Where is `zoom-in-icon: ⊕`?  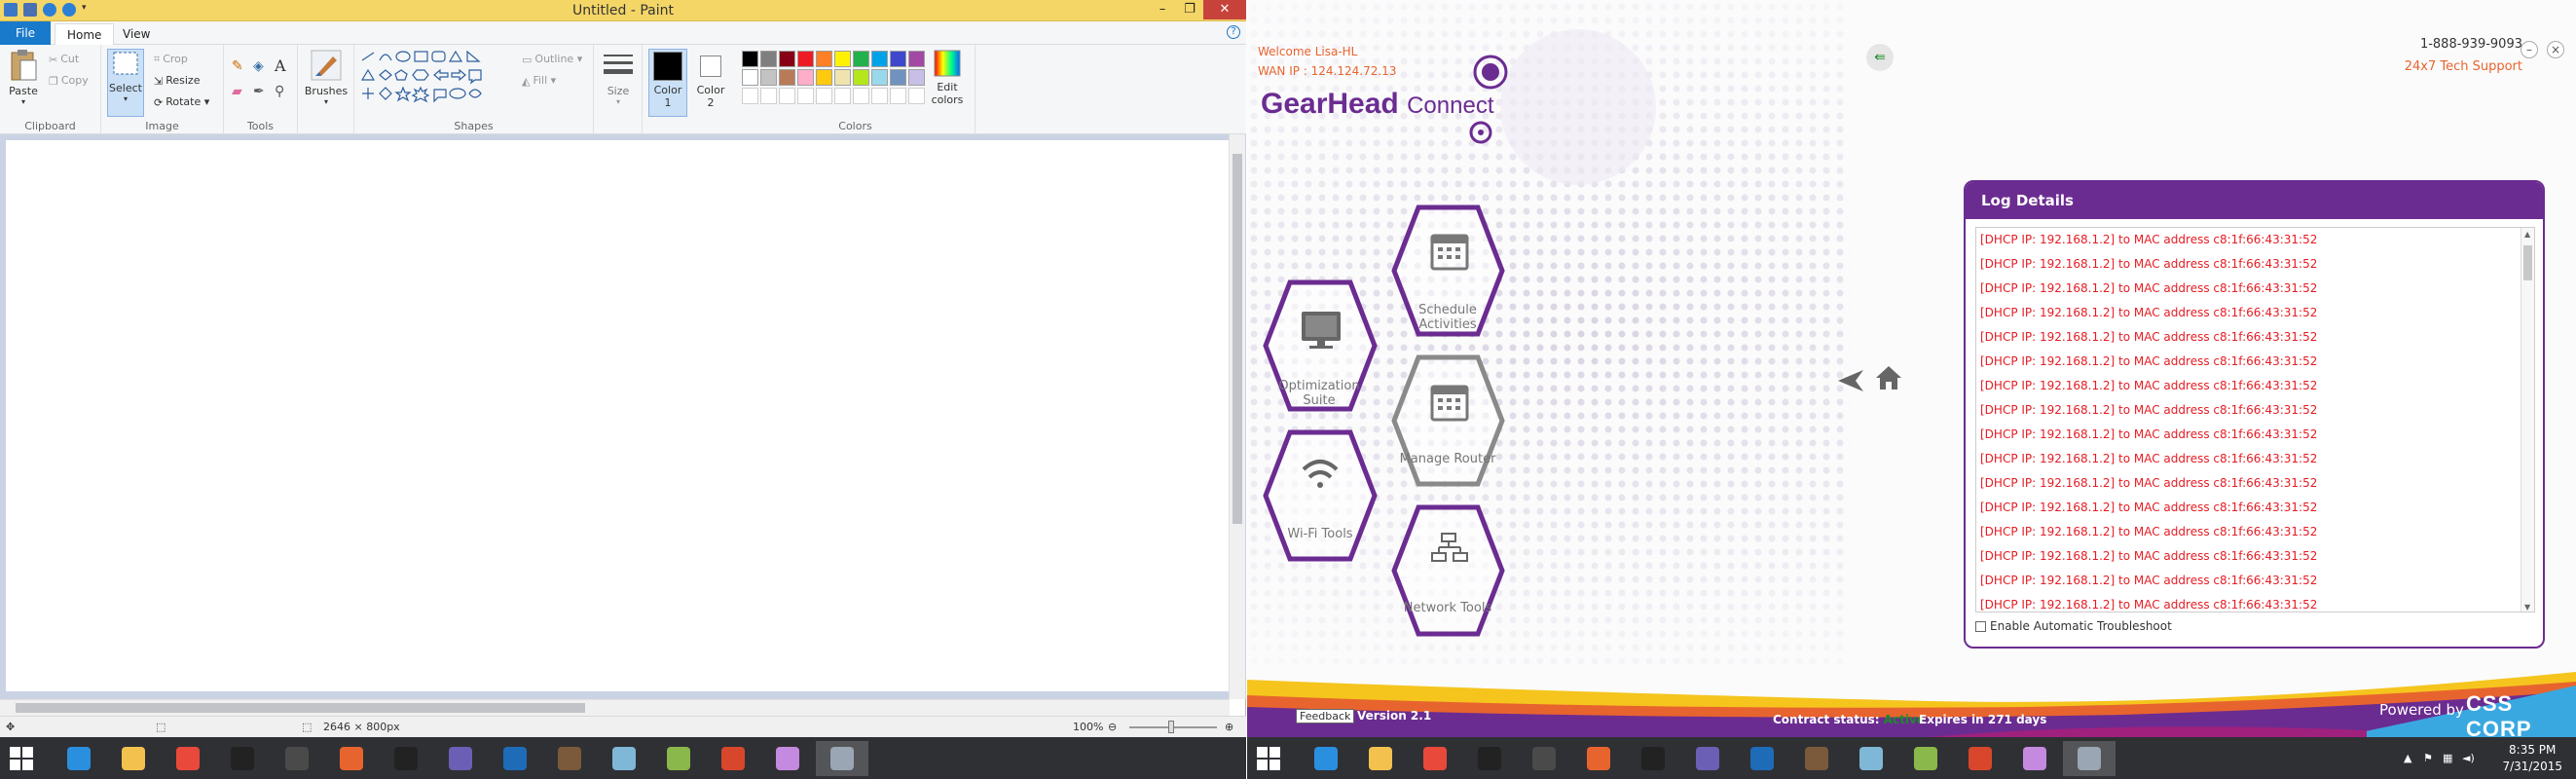
zoom-in-icon: ⊕ is located at coordinates (1229, 727).